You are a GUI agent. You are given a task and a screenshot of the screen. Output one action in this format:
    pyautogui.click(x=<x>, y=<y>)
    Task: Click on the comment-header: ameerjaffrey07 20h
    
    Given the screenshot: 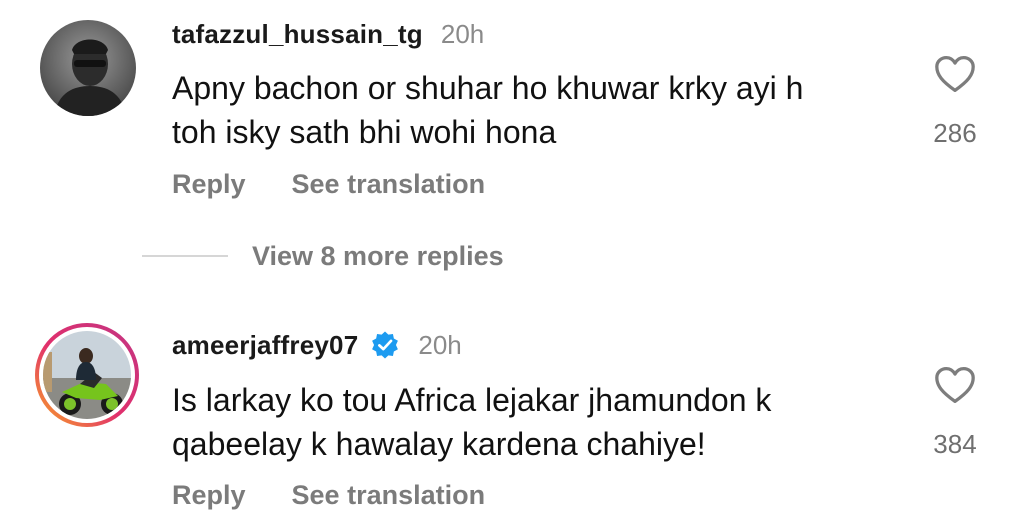 What is the action you would take?
    pyautogui.click(x=317, y=345)
    